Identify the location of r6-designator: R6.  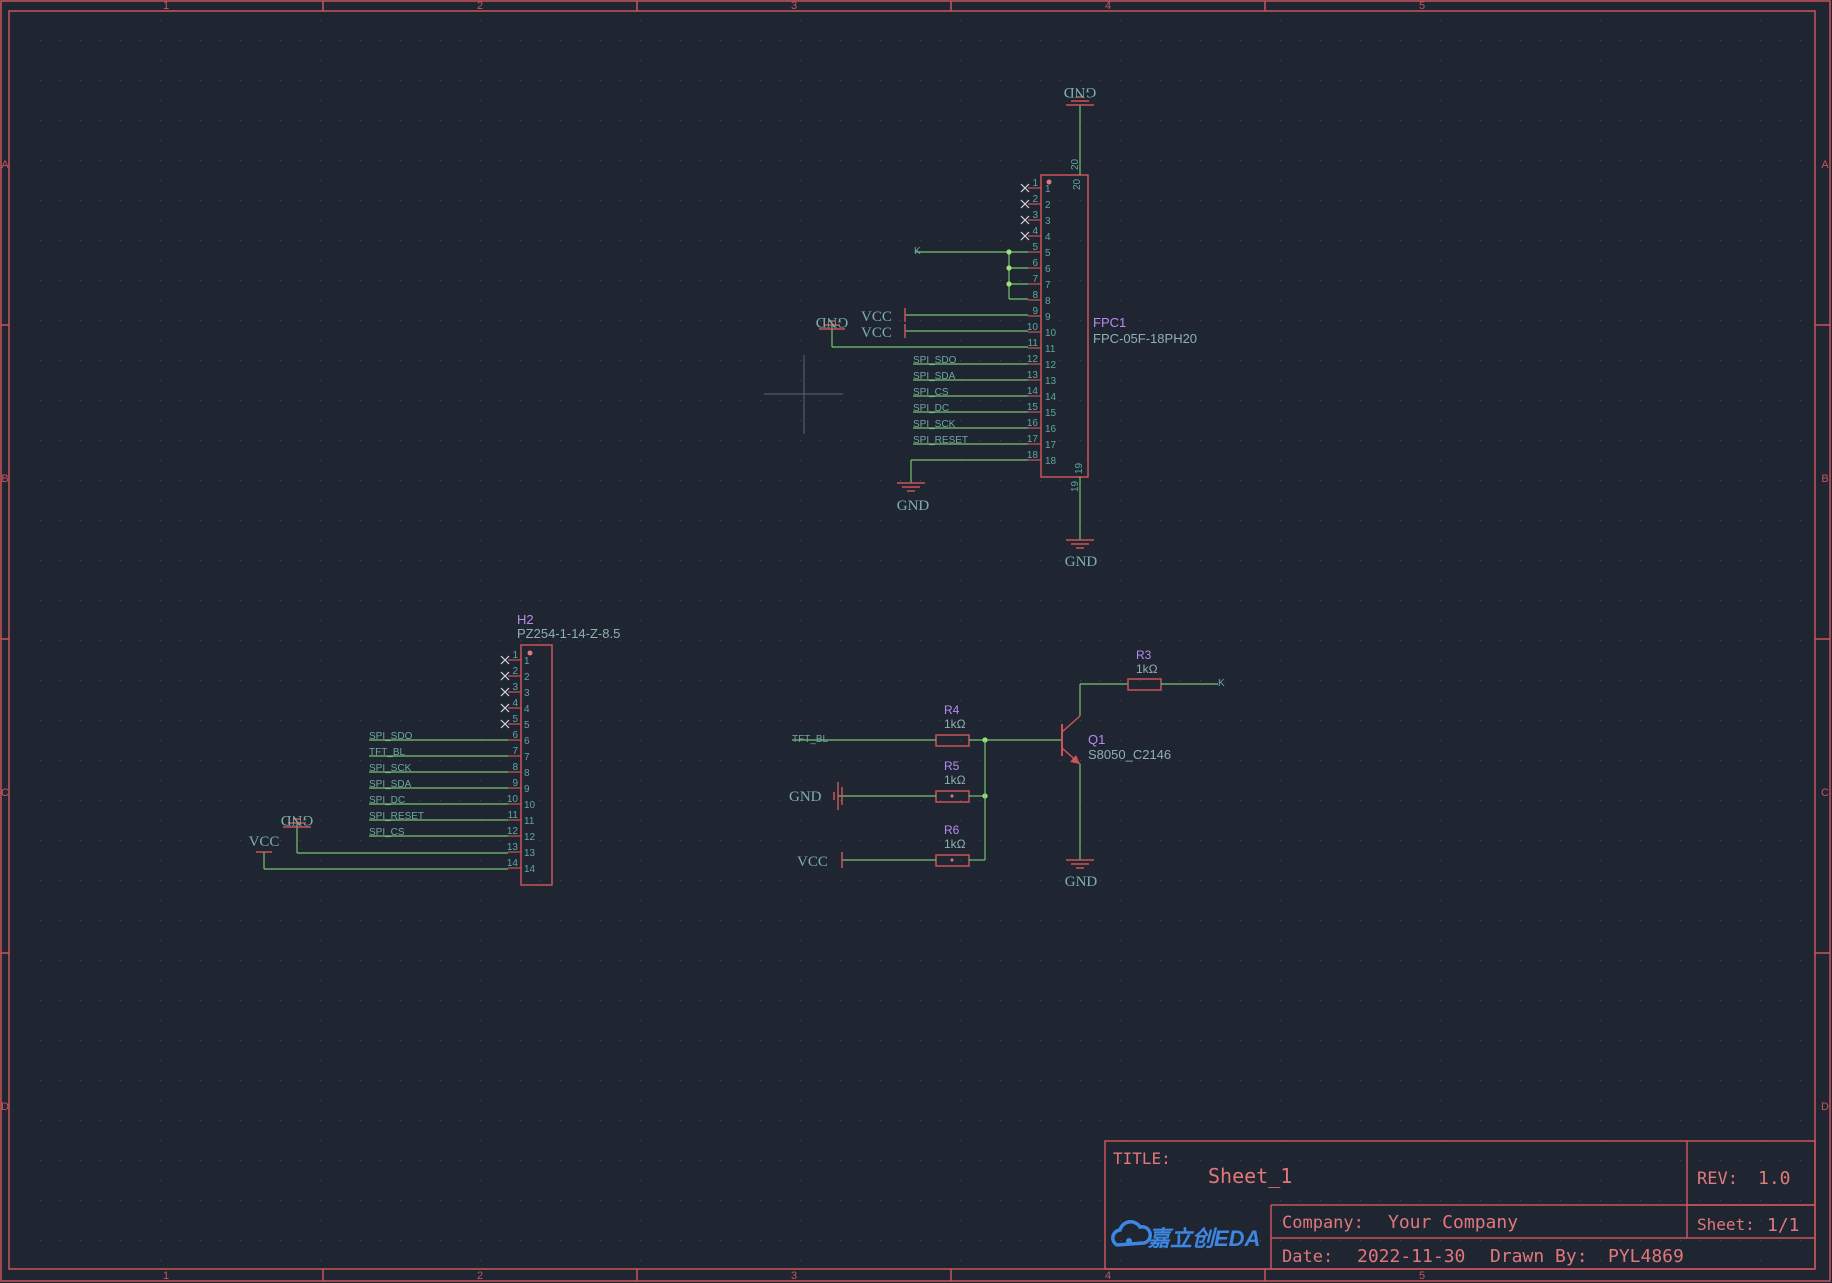
(952, 830).